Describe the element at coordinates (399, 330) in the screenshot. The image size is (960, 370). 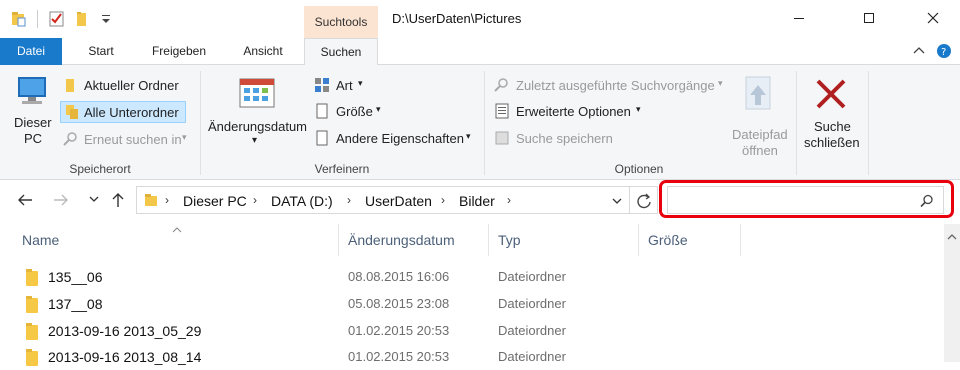
I see `file-date: 01.02.2015 20:53` at that location.